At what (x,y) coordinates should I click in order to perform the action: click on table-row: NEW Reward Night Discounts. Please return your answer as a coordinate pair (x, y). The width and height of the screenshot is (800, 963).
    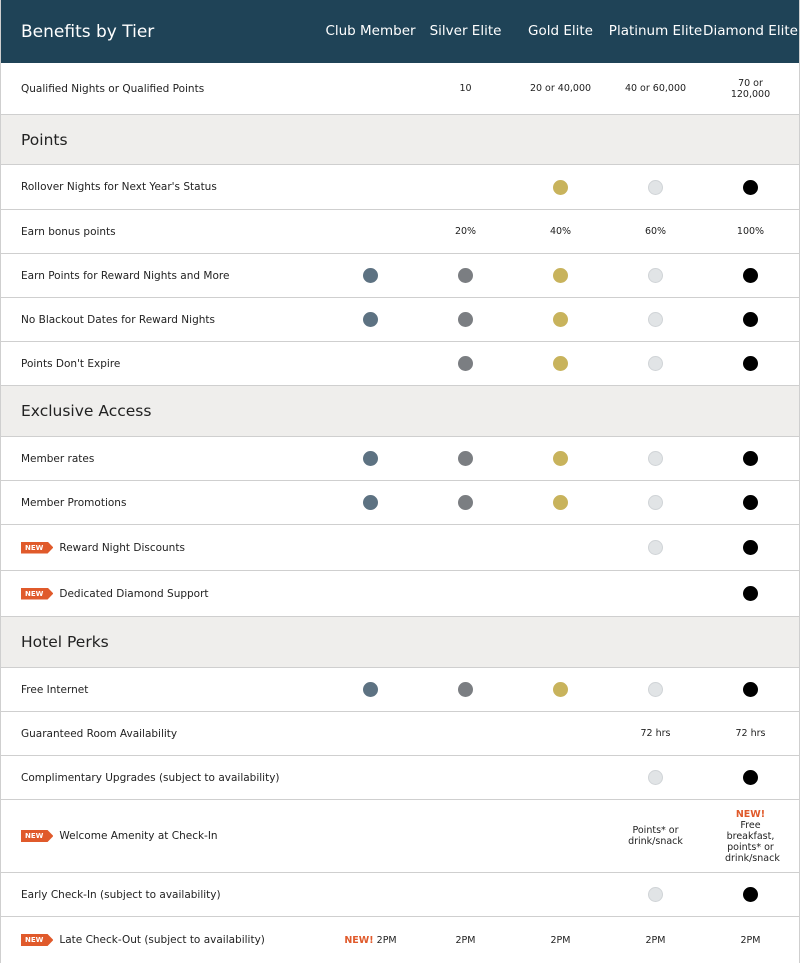
    Looking at the image, I should click on (400, 548).